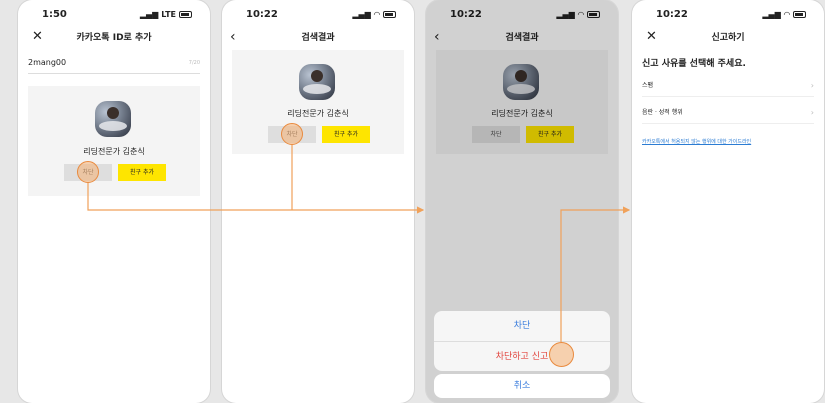 Image resolution: width=825 pixels, height=403 pixels. I want to click on id-search-field: 2mang00 7/20, so click(114, 65).